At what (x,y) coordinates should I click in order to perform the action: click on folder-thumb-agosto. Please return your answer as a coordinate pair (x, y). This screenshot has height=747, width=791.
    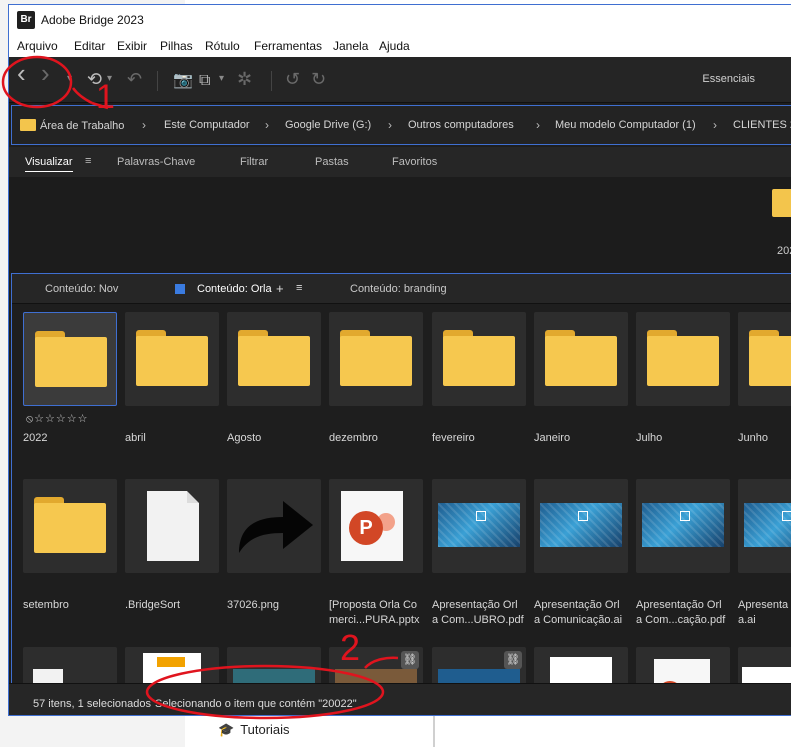
    Looking at the image, I should click on (274, 359).